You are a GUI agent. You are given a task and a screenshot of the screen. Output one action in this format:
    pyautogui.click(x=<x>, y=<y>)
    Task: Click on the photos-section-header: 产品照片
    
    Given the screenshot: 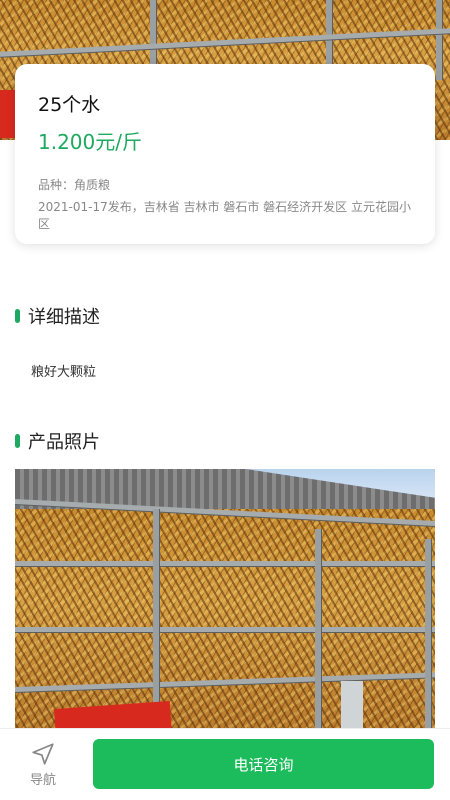 What is the action you would take?
    pyautogui.click(x=57, y=441)
    